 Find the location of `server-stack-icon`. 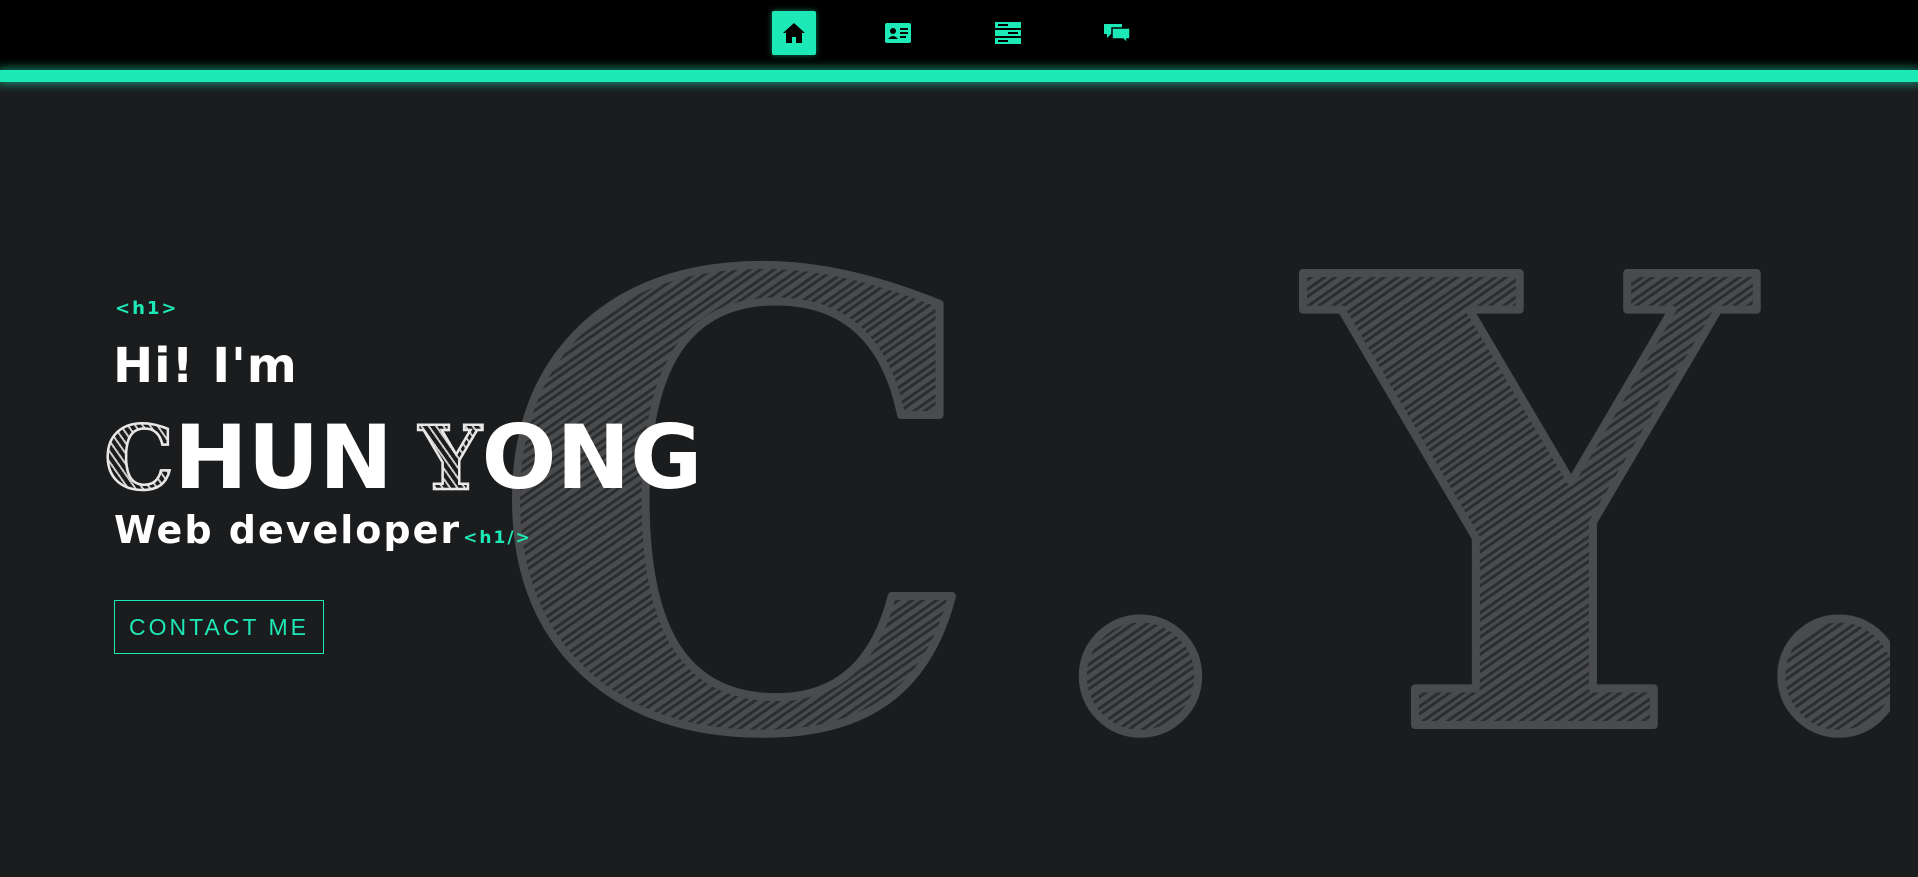

server-stack-icon is located at coordinates (1008, 33).